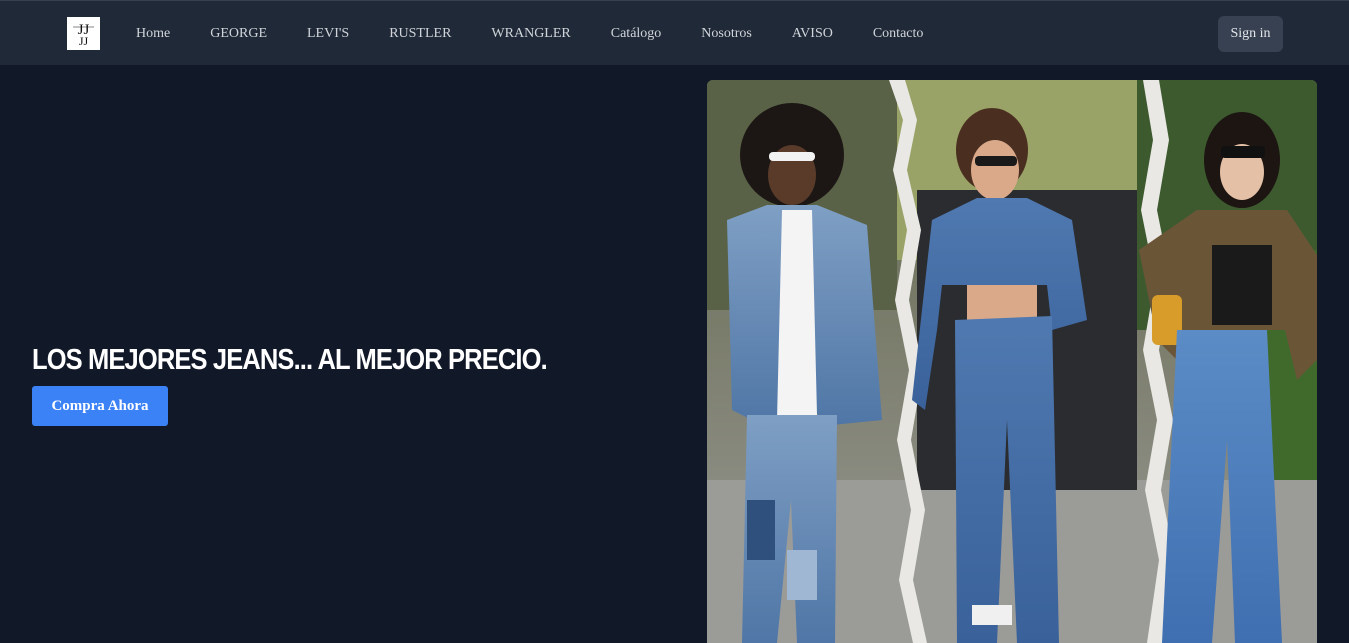 This screenshot has height=643, width=1349. I want to click on nav-link-catalogo: Catálogo, so click(636, 34).